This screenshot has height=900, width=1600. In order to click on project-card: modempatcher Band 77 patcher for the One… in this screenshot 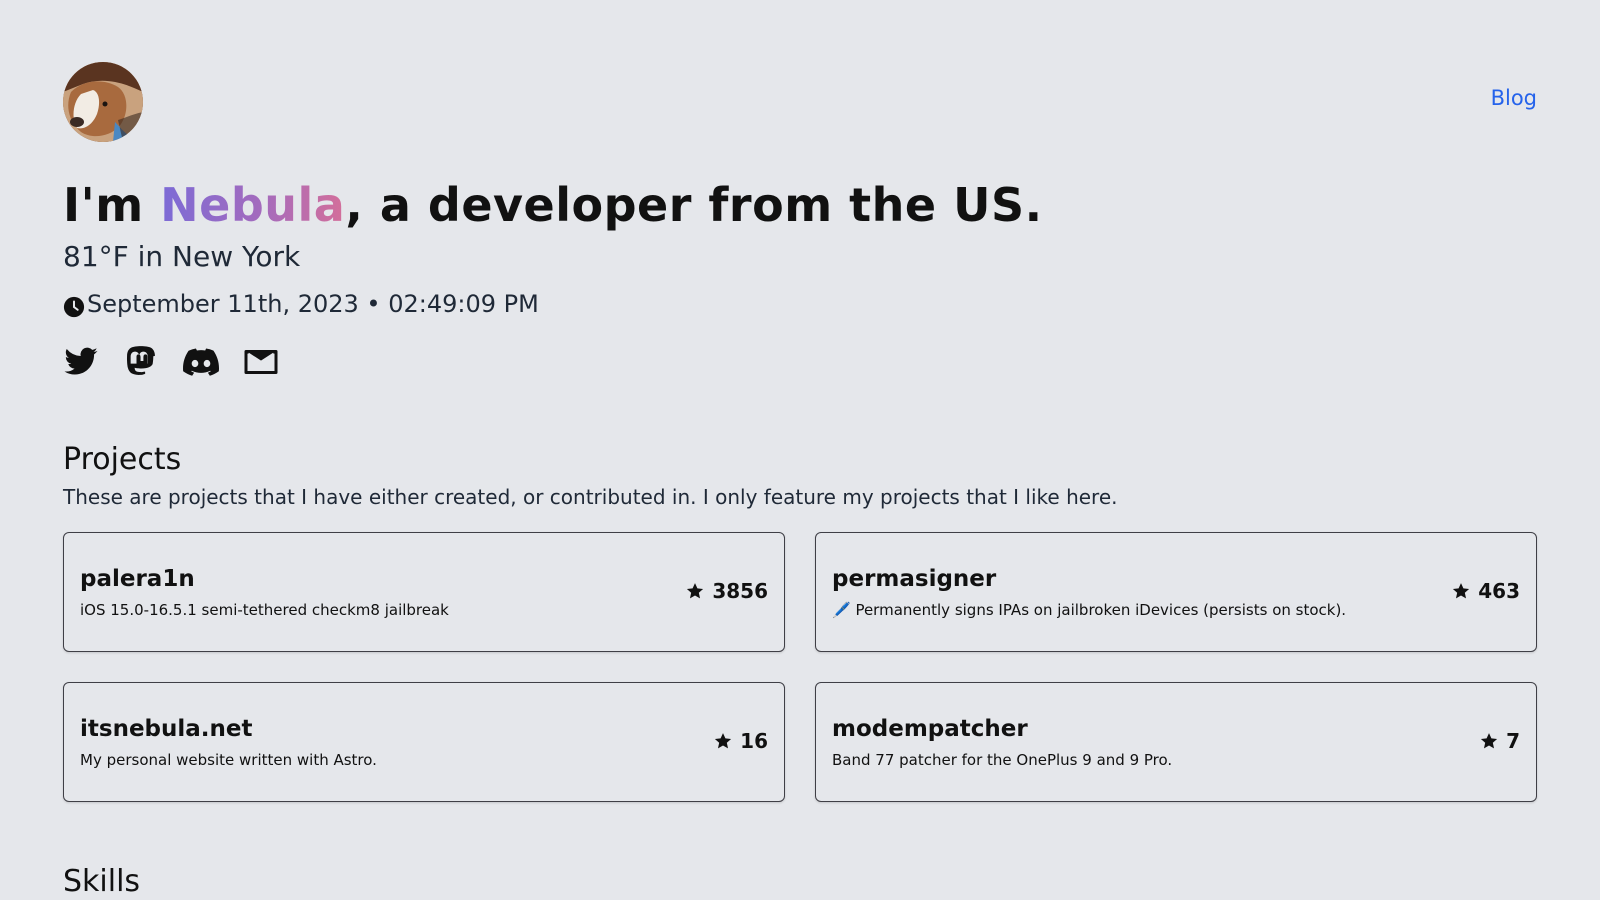, I will do `click(1176, 742)`.